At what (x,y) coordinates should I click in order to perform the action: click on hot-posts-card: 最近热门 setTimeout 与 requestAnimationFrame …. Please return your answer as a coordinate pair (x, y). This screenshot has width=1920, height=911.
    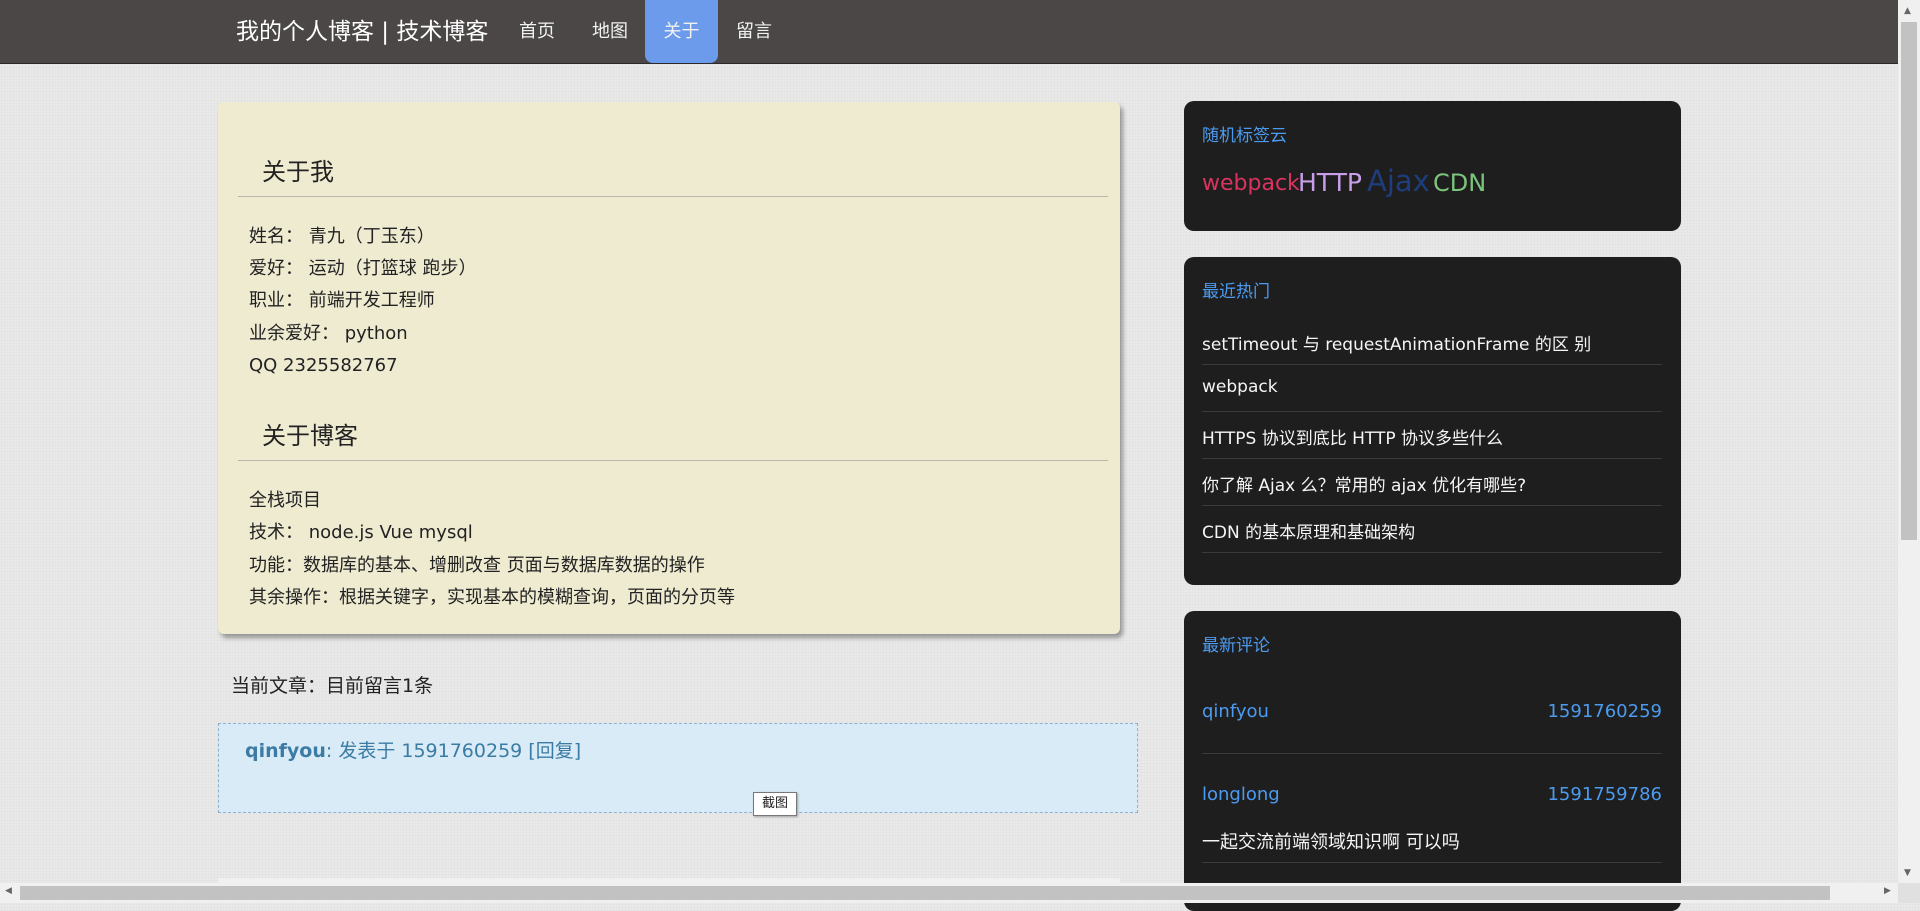
    Looking at the image, I should click on (1432, 421).